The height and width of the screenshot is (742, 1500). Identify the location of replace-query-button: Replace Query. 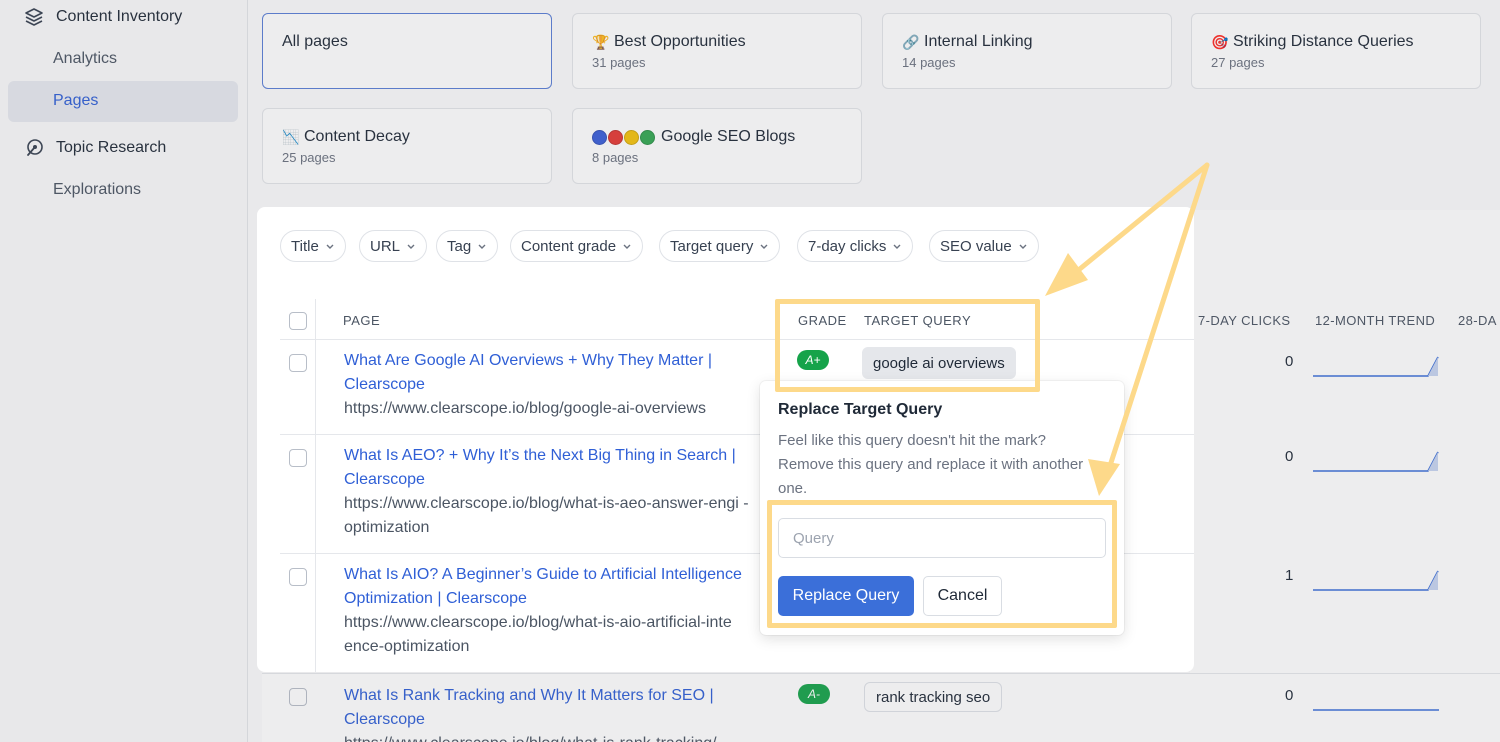
(846, 596).